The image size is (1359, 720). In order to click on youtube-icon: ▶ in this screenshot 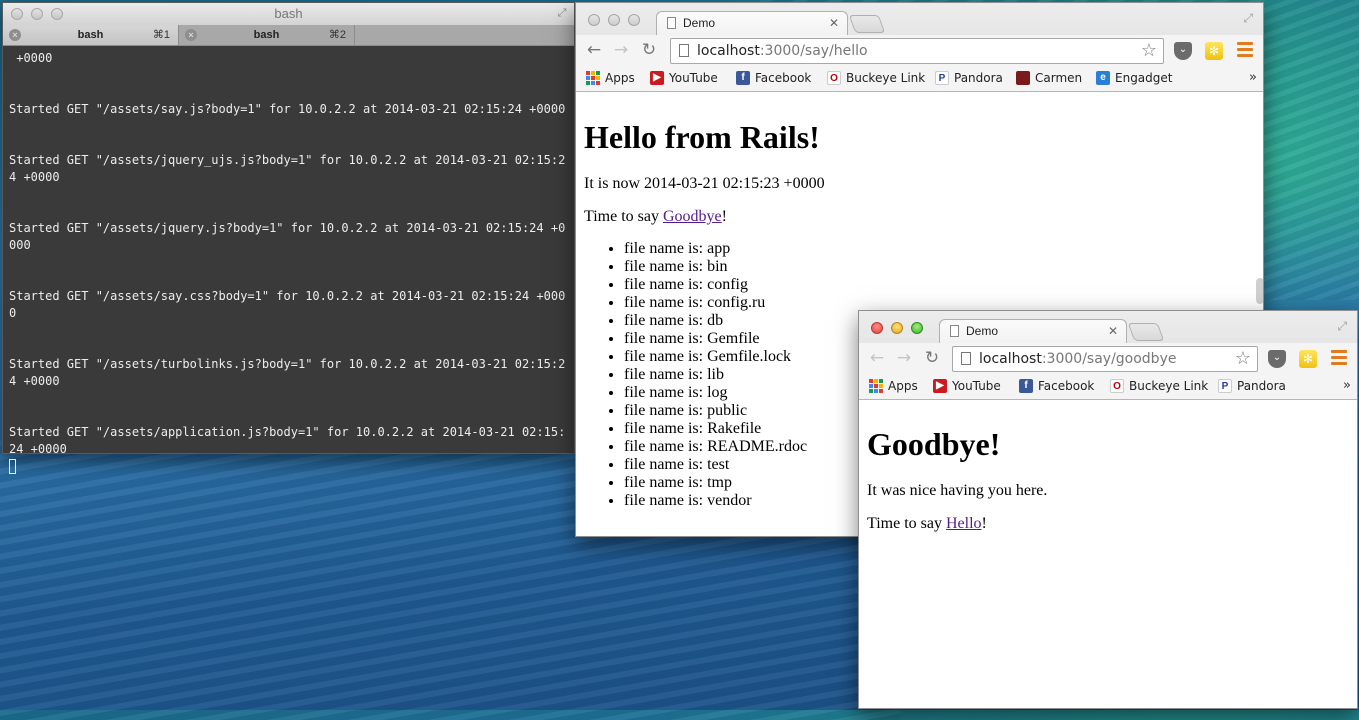, I will do `click(657, 78)`.